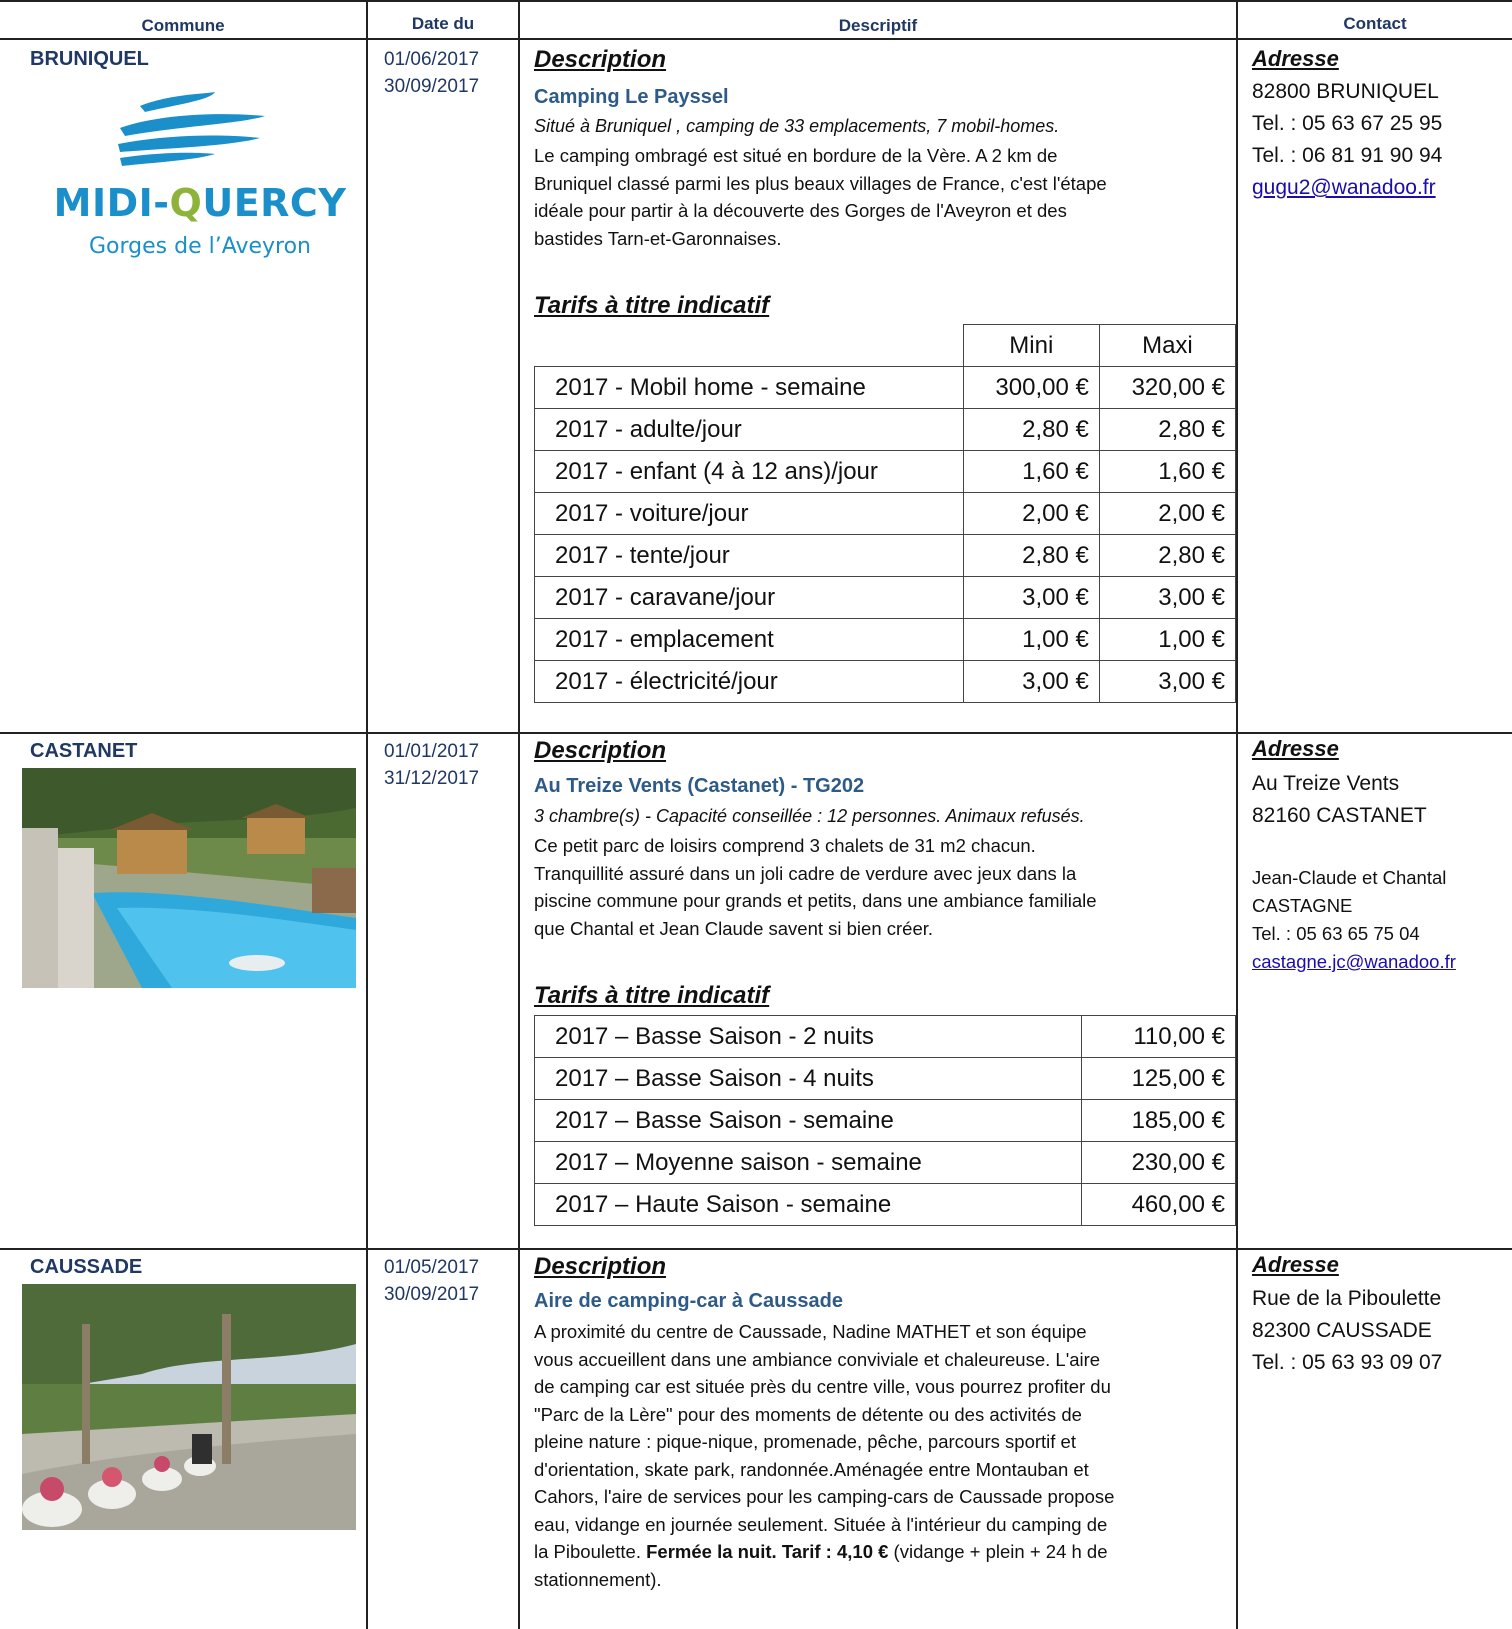 Image resolution: width=1512 pixels, height=1629 pixels. Describe the element at coordinates (1342, 1330) in the screenshot. I see `contact-address: 82300 CAUSSADE` at that location.